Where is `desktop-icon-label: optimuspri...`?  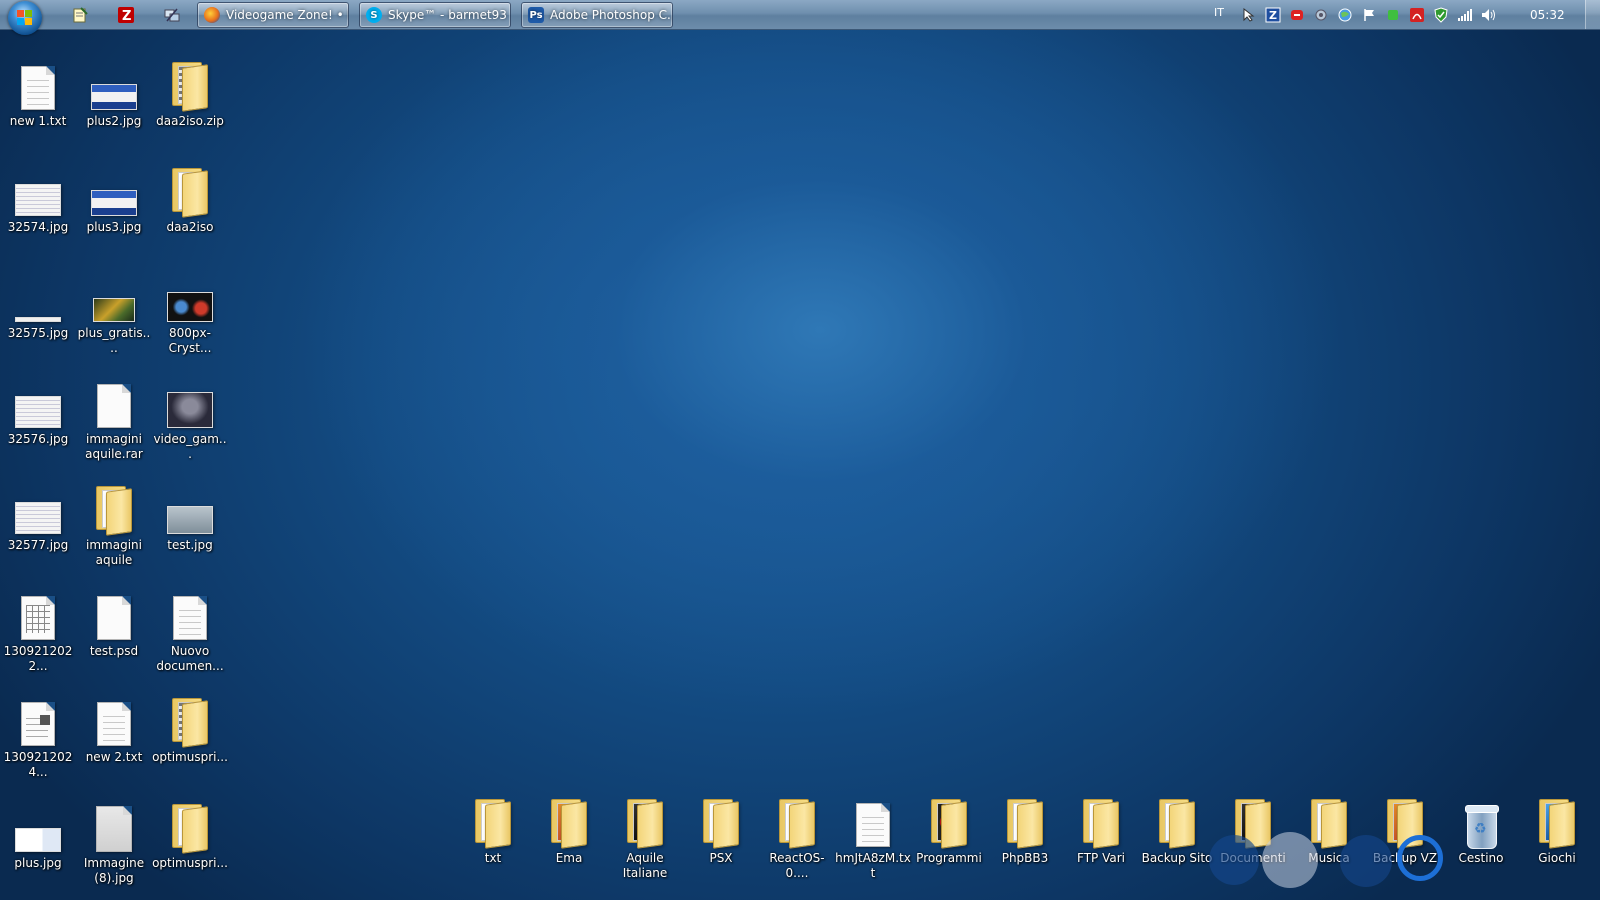
desktop-icon-label: optimuspri... is located at coordinates (190, 863).